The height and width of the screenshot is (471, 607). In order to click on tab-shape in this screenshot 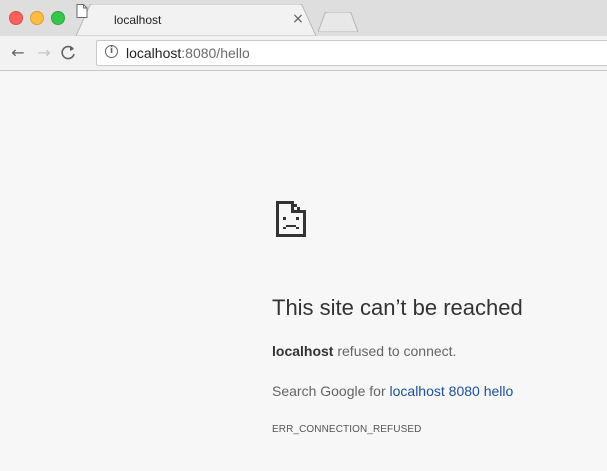, I will do `click(196, 20)`.